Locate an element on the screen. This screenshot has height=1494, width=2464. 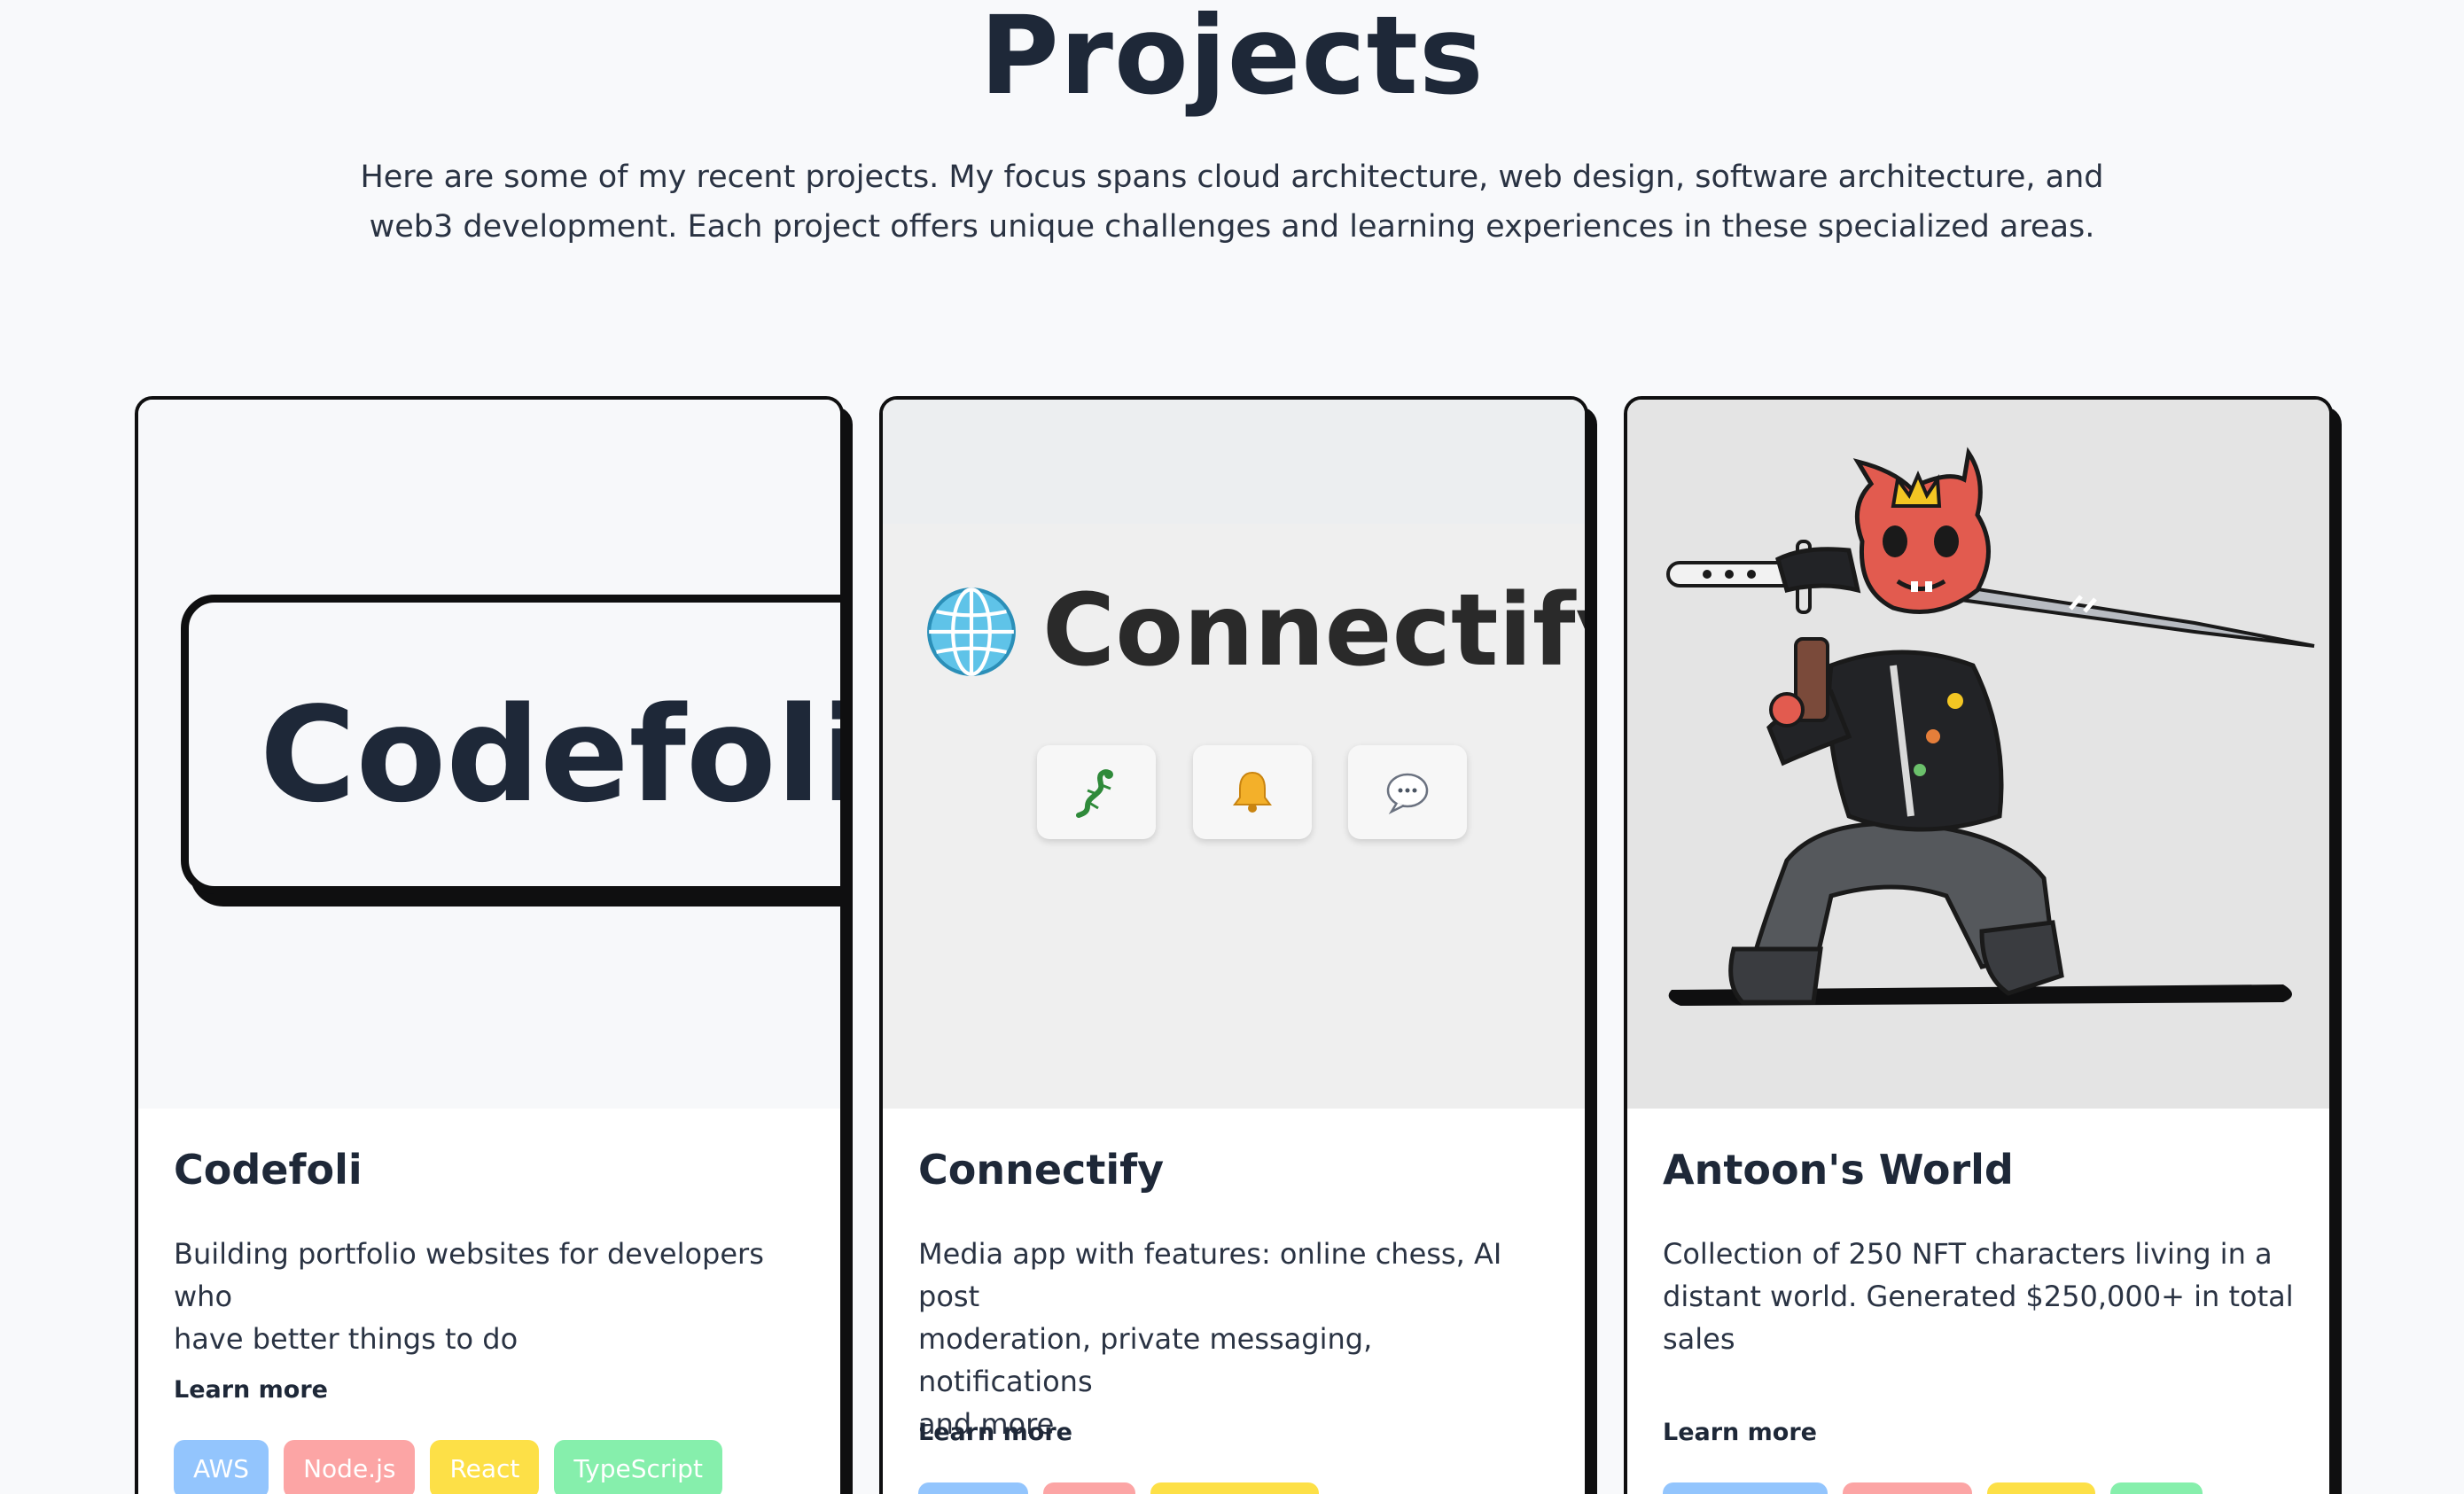
tag-typescript: TypeScript is located at coordinates (638, 1467).